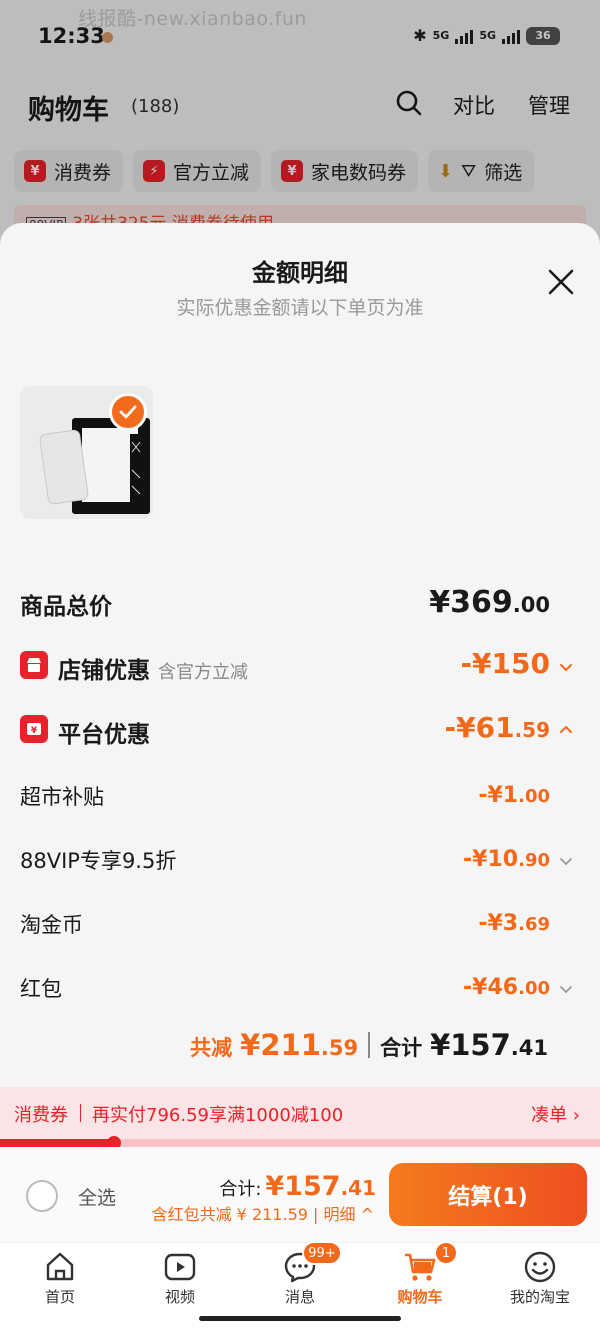 Image resolution: width=600 pixels, height=1333 pixels. Describe the element at coordinates (539, 1297) in the screenshot. I see `tab-label: 我的淘宝` at that location.